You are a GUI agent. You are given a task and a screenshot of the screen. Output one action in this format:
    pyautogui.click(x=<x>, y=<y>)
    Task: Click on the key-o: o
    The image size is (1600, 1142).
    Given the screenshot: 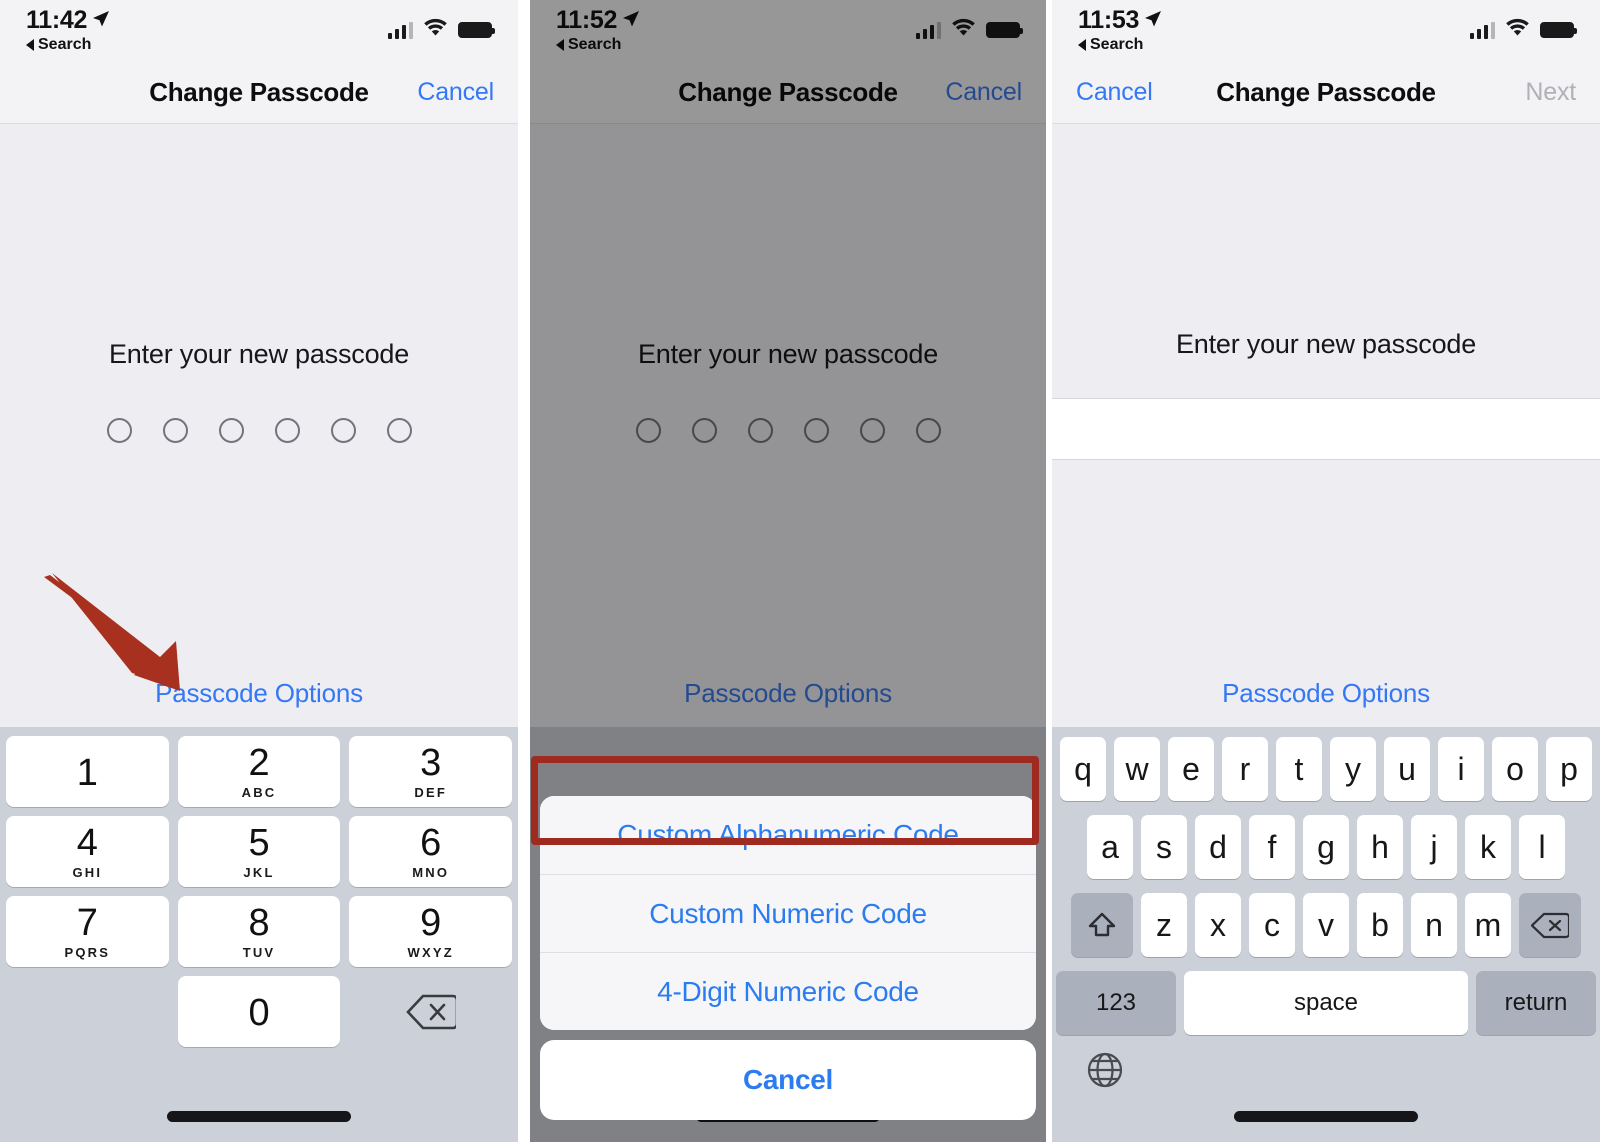 What is the action you would take?
    pyautogui.click(x=1515, y=769)
    